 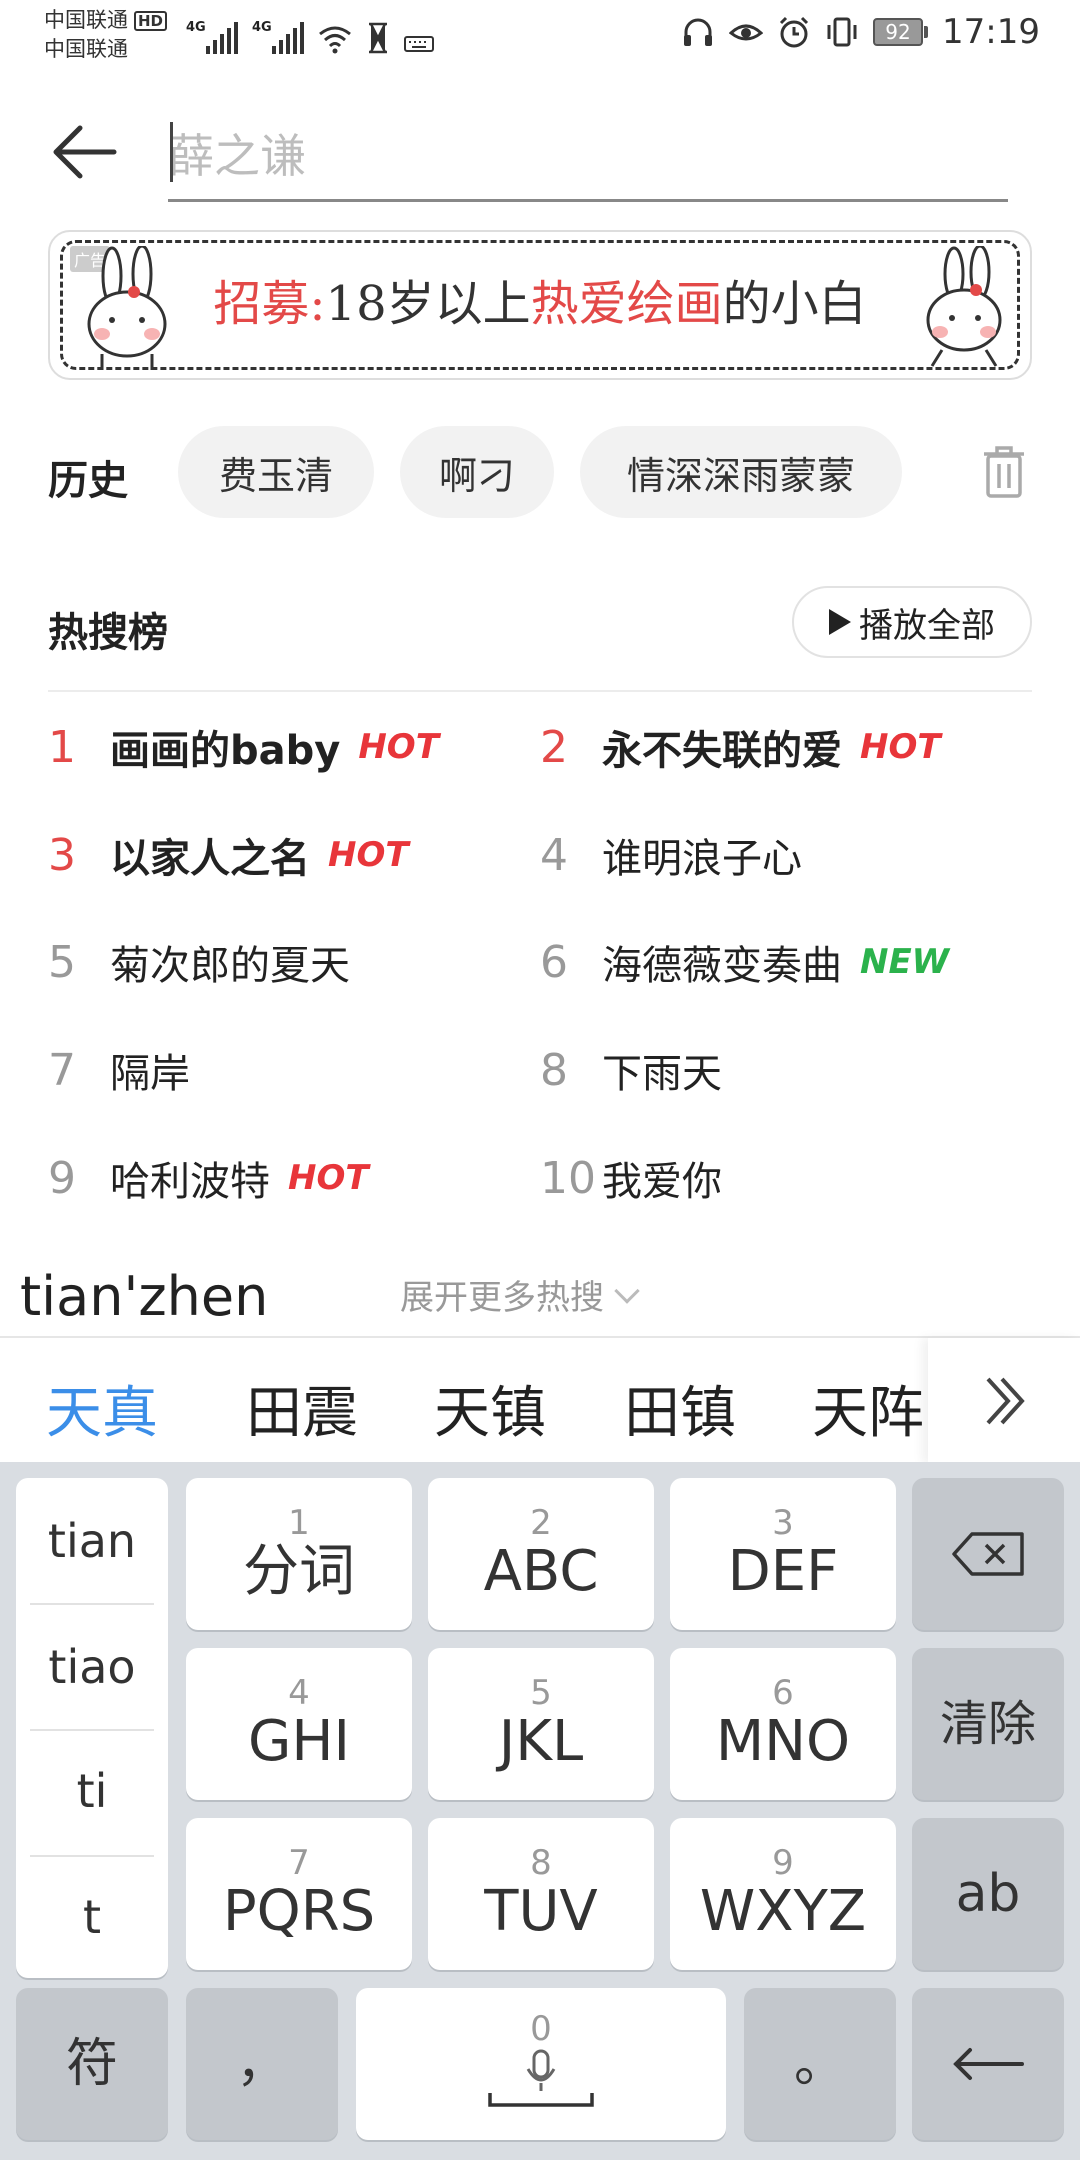 What do you see at coordinates (820, 2064) in the screenshot?
I see `period-key: 。` at bounding box center [820, 2064].